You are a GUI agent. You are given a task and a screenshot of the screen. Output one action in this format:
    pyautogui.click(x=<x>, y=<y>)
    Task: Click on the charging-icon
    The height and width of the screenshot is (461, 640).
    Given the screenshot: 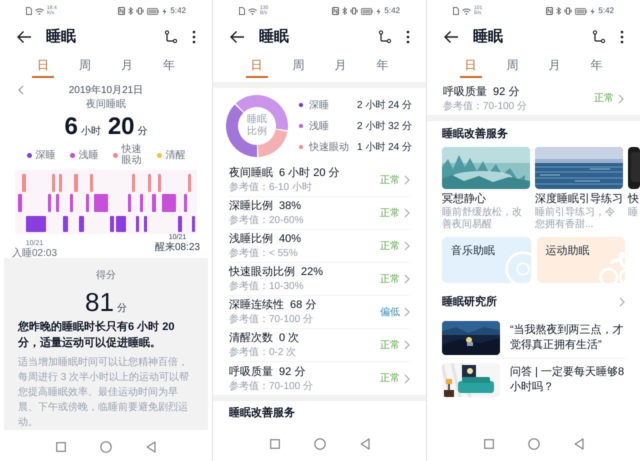 What is the action you would take?
    pyautogui.click(x=165, y=11)
    